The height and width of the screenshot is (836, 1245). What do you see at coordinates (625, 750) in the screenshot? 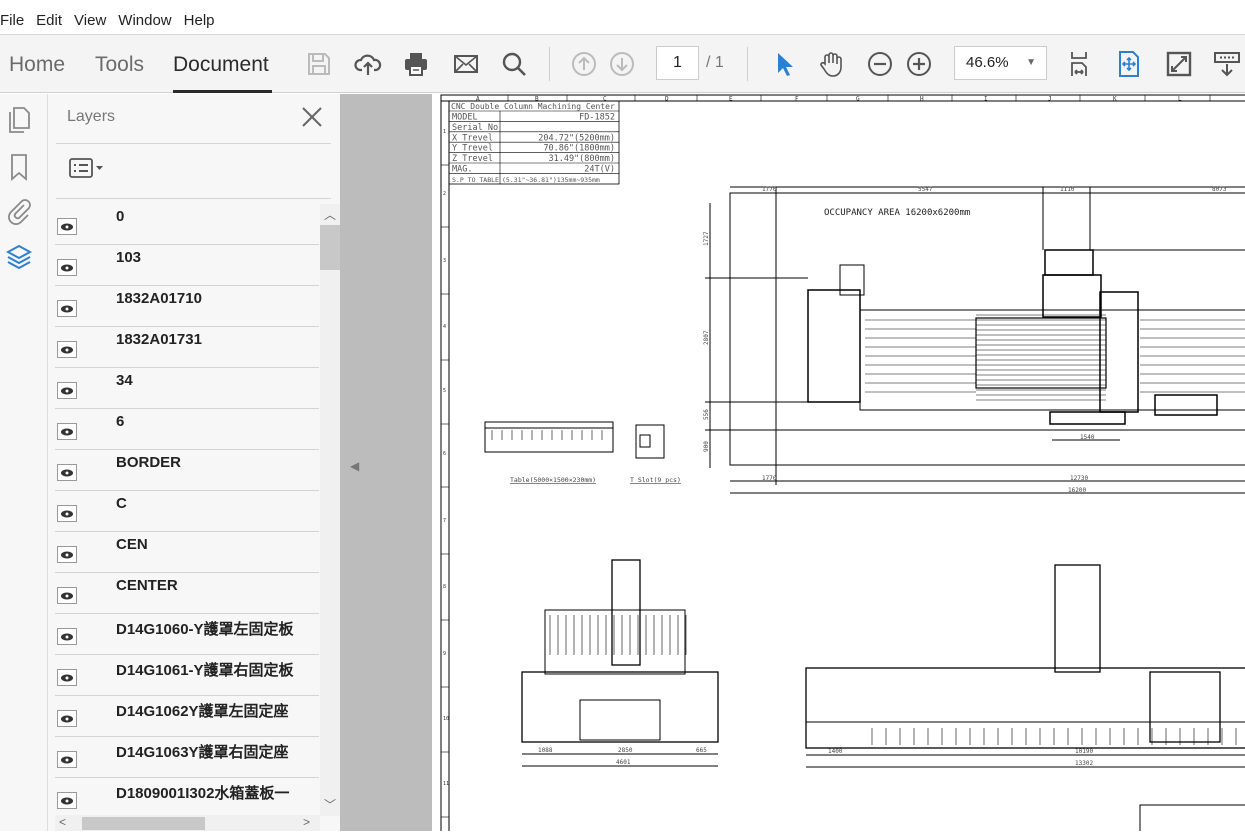
I see `dim-label: 2850` at bounding box center [625, 750].